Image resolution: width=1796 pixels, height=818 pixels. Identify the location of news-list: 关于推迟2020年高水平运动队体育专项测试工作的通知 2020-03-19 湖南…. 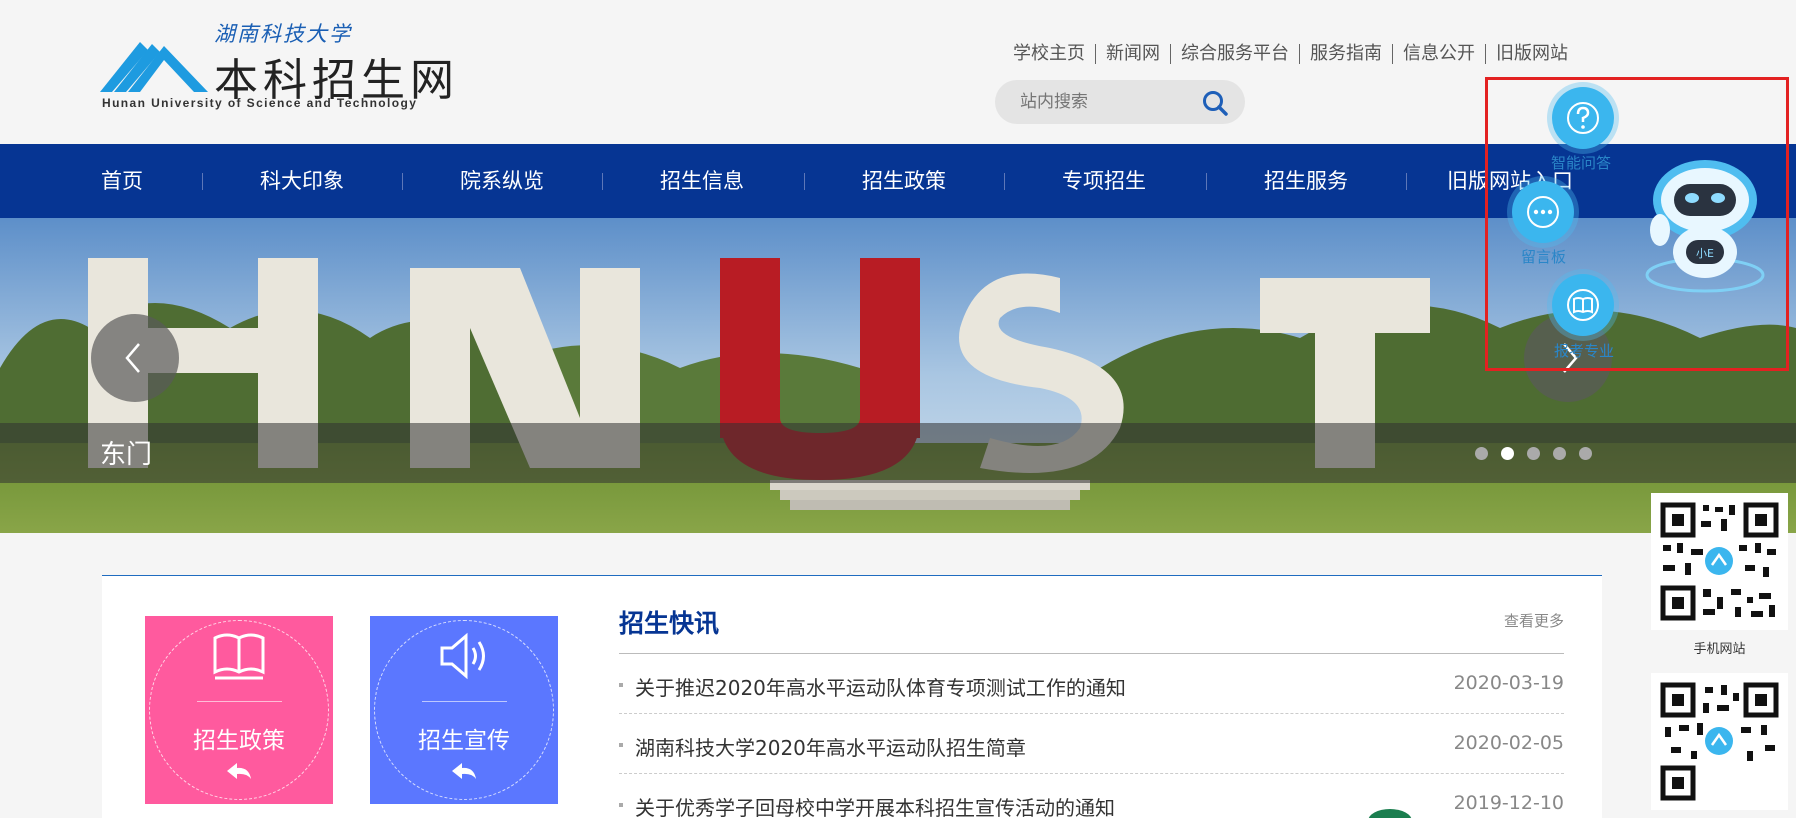
(1091, 736).